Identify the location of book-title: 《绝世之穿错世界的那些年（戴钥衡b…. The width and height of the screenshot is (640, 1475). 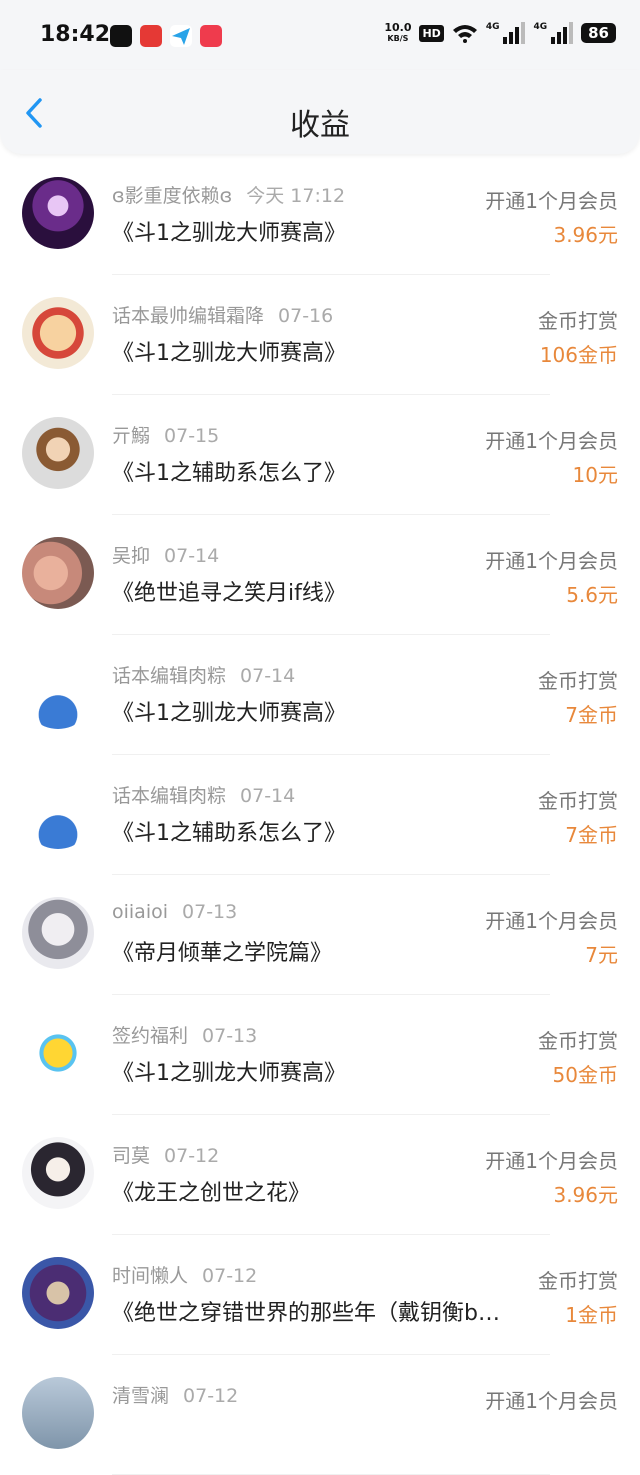
(306, 1313).